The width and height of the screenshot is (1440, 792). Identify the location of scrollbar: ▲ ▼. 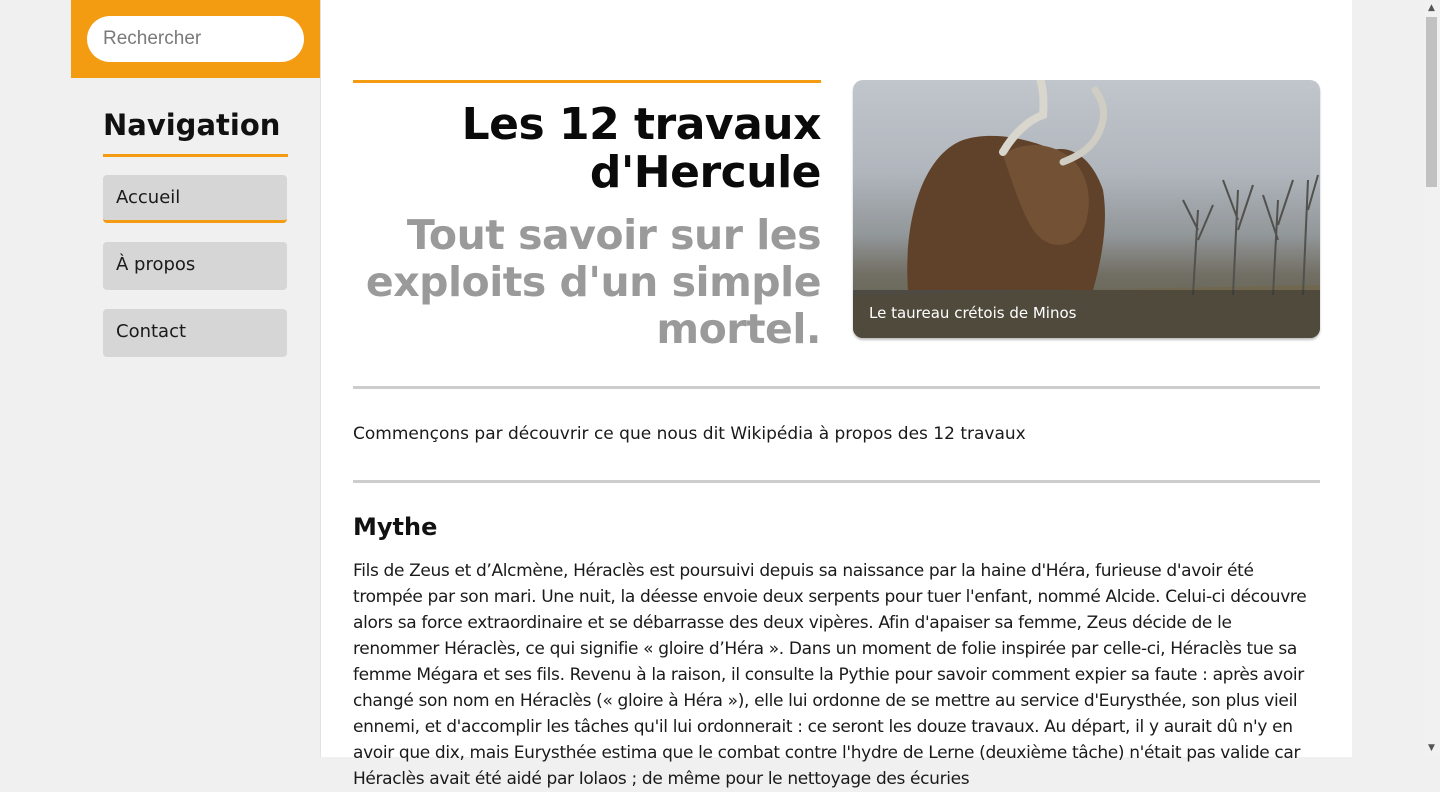
(1431, 378).